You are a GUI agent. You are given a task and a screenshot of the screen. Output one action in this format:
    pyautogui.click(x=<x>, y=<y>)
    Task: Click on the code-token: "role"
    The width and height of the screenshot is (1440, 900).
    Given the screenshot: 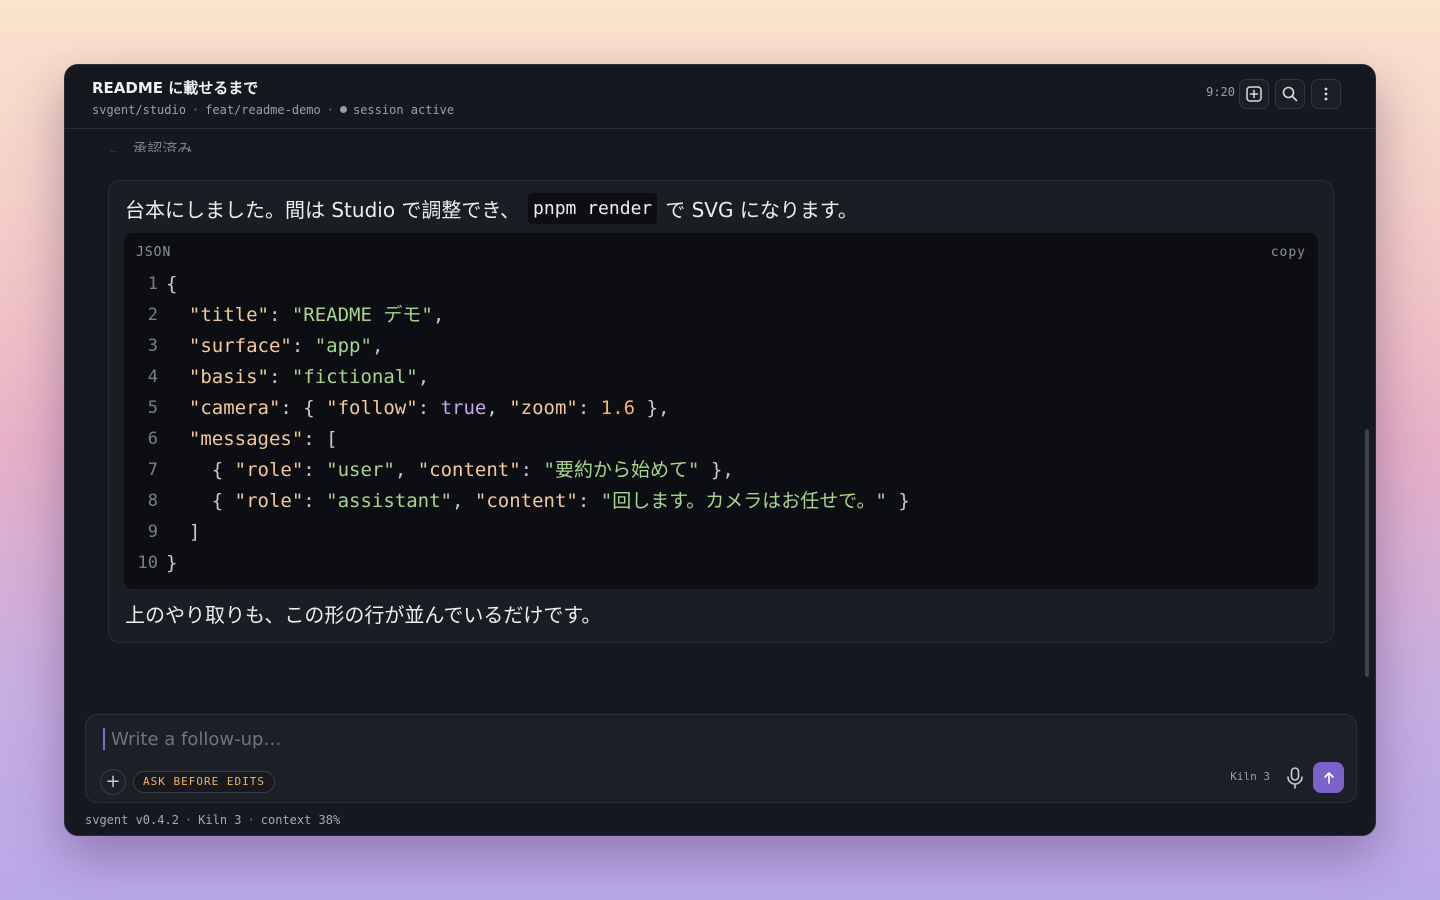 What is the action you would take?
    pyautogui.click(x=269, y=501)
    